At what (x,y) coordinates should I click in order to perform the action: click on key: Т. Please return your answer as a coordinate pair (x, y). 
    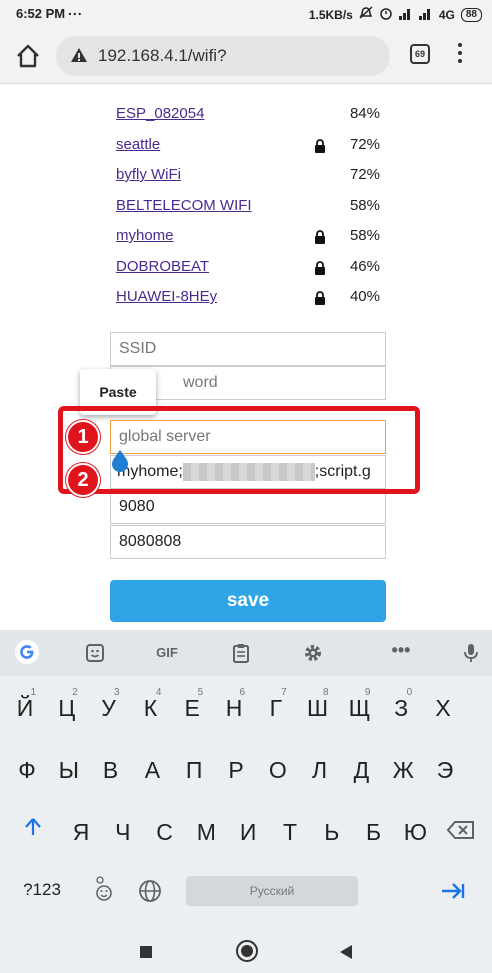
    Looking at the image, I should click on (290, 832).